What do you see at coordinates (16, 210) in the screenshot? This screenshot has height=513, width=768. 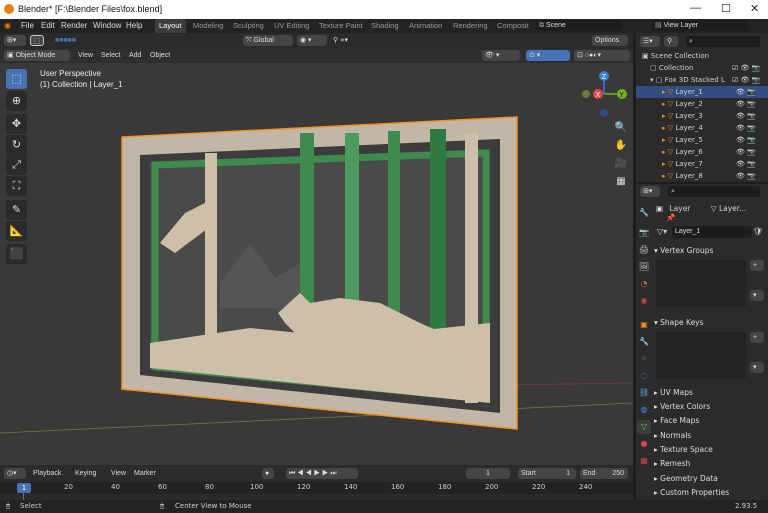 I see `annotate-tool: ✎` at bounding box center [16, 210].